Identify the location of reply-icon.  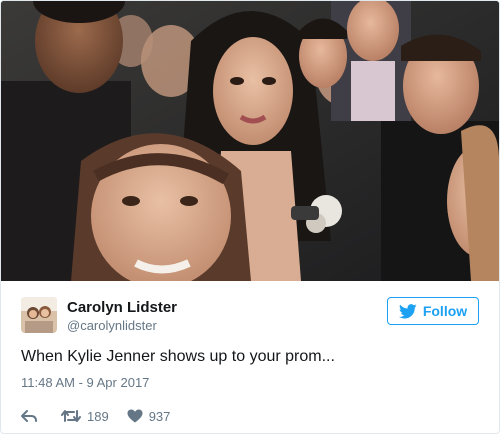
(29, 416).